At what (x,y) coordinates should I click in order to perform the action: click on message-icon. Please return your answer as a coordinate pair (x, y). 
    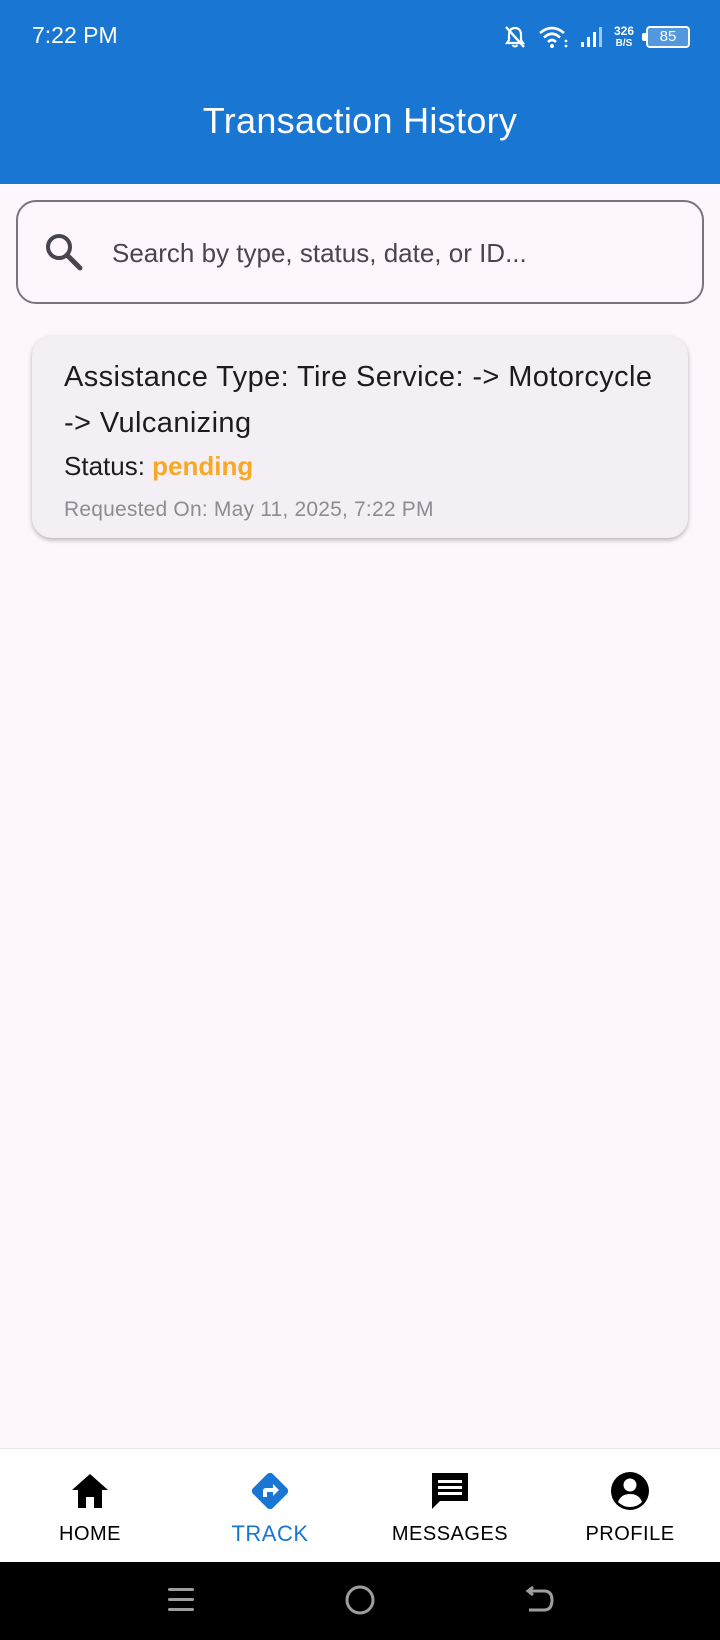
    Looking at the image, I should click on (450, 1491).